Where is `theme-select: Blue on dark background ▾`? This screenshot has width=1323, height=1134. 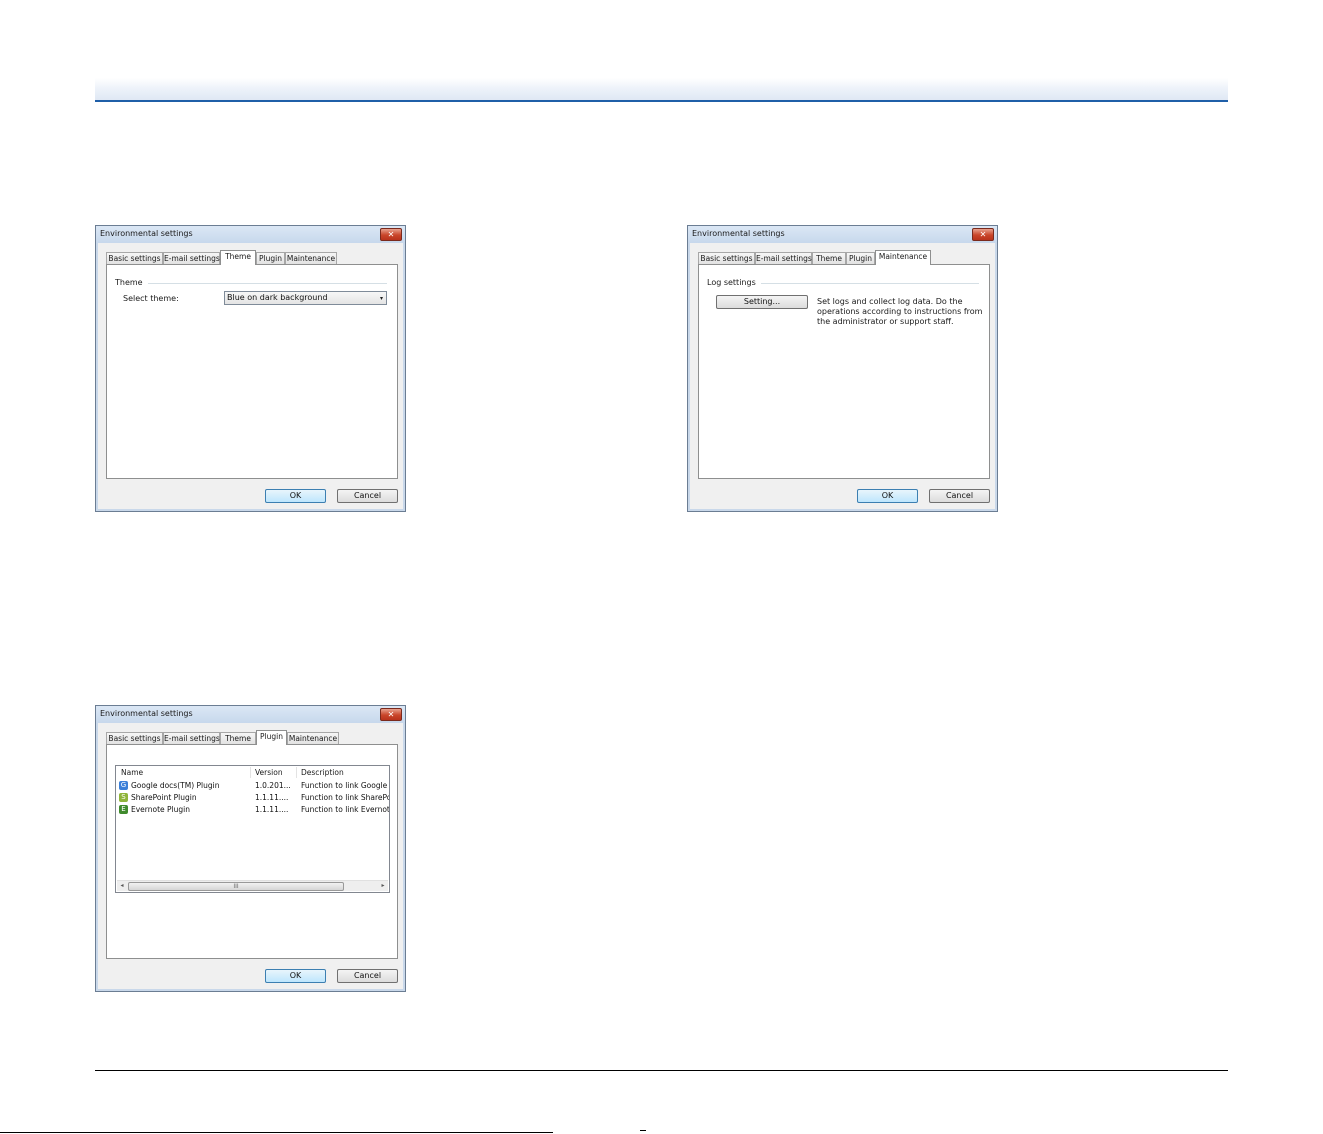
theme-select: Blue on dark background ▾ is located at coordinates (305, 298).